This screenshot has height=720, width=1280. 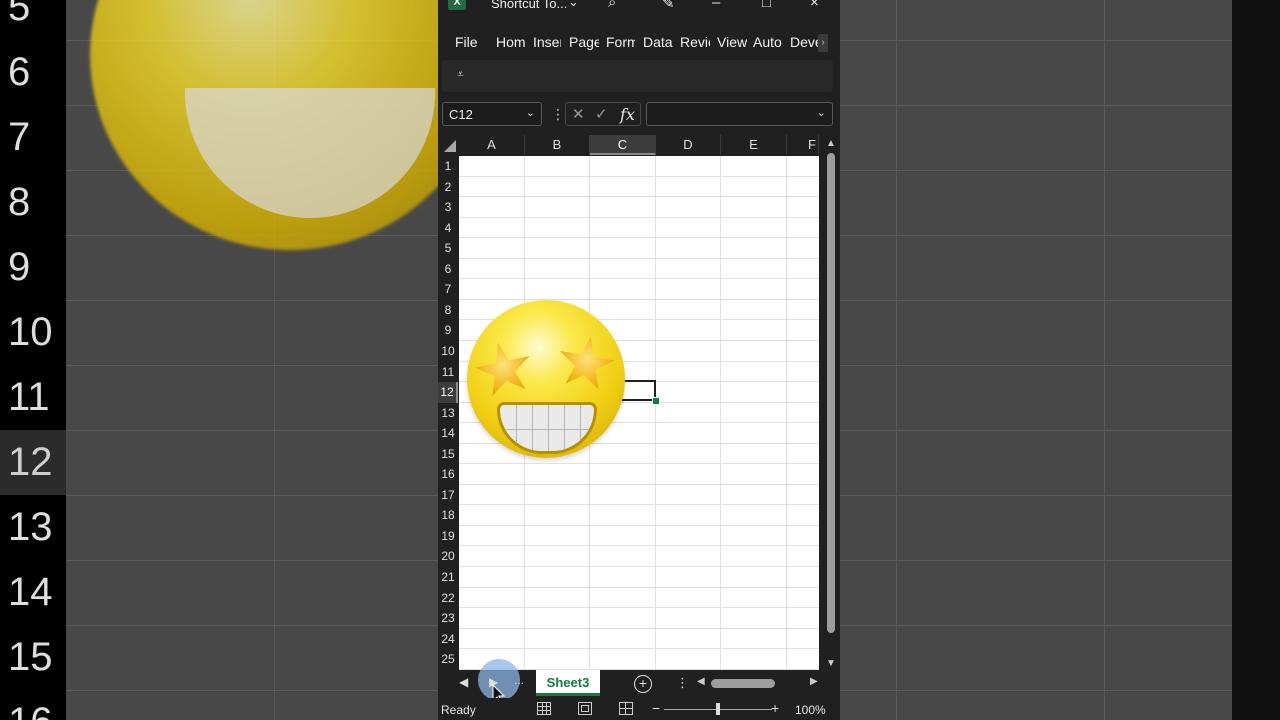 What do you see at coordinates (448, 556) in the screenshot?
I see `row-header: 20` at bounding box center [448, 556].